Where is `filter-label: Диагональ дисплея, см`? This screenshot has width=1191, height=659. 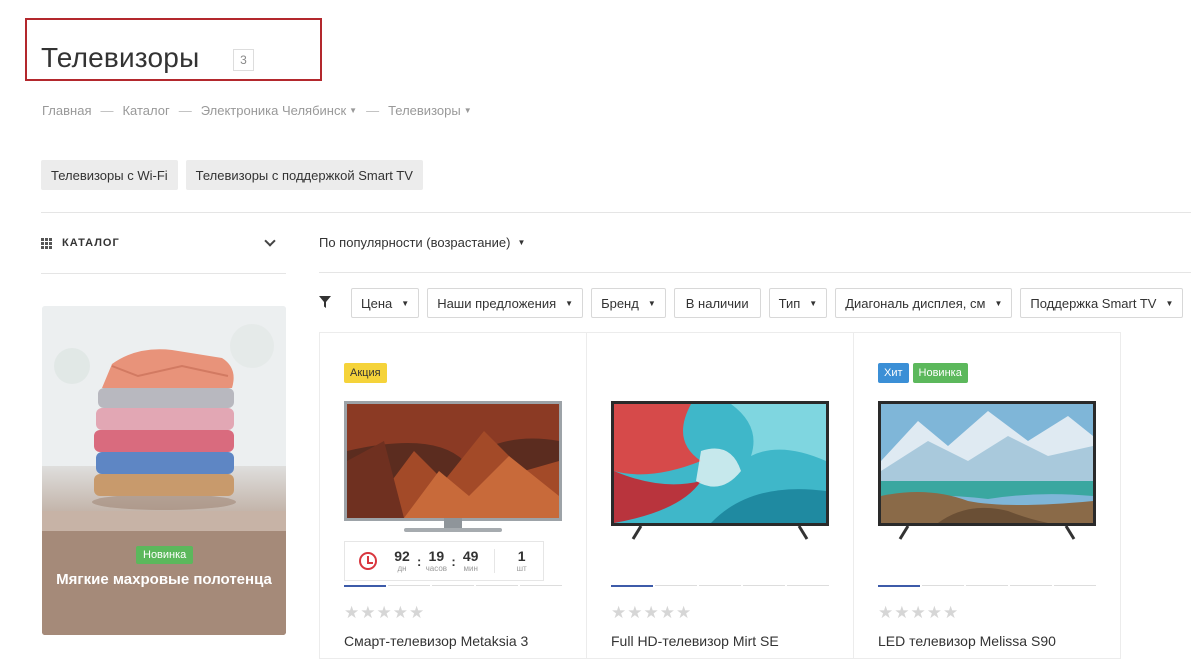 filter-label: Диагональ дисплея, см is located at coordinates (915, 303).